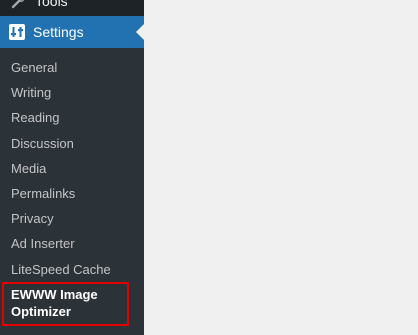  I want to click on menu-item-label: Settings, so click(58, 32).